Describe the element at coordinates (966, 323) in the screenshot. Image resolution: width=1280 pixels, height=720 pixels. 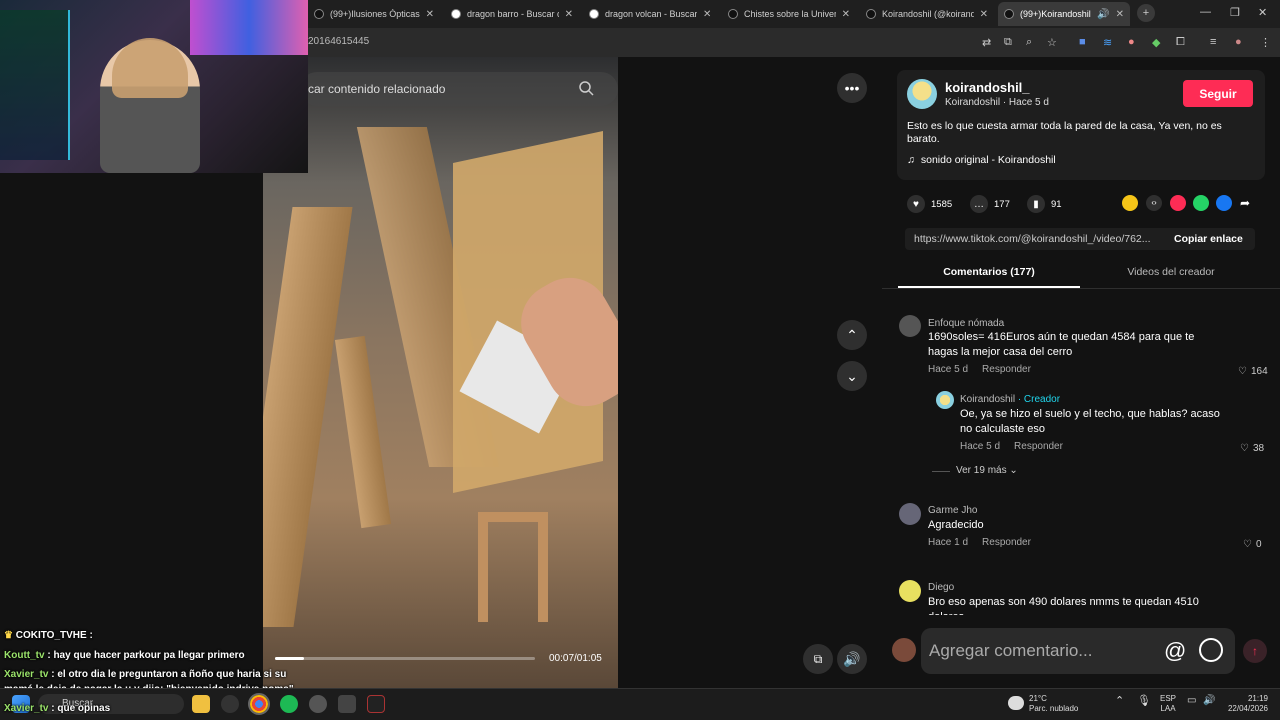
I see `comment-author: Enfoque nómada` at that location.